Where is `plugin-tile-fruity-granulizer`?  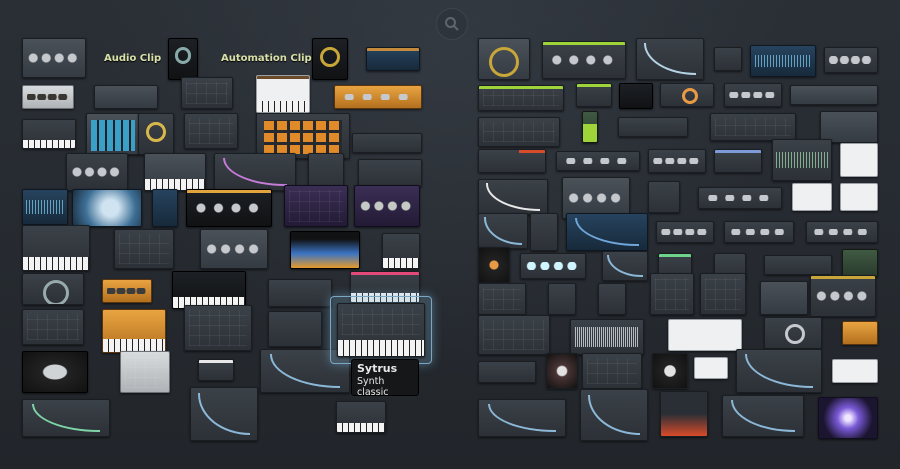
plugin-tile-fruity-granulizer is located at coordinates (156, 134).